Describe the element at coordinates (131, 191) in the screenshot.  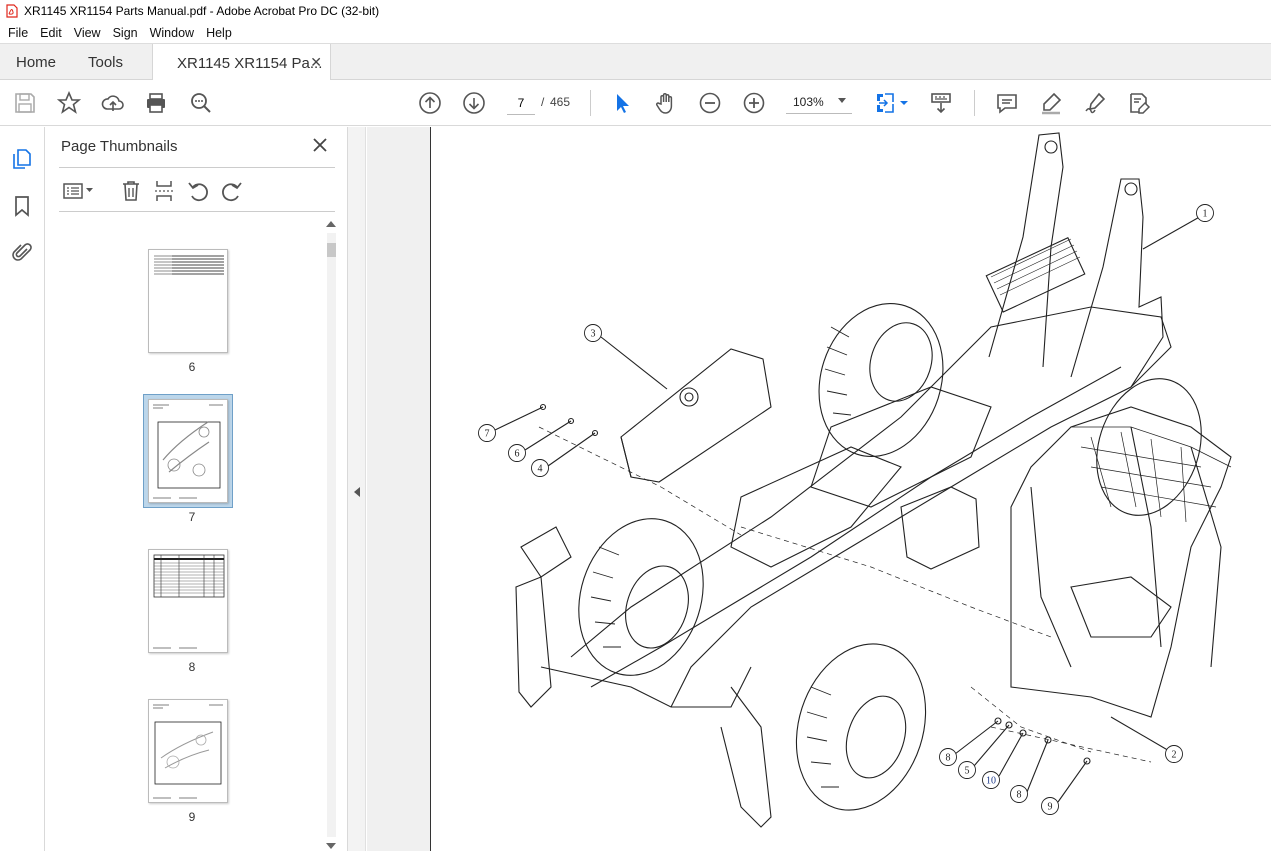
I see `delete-page-icon` at that location.